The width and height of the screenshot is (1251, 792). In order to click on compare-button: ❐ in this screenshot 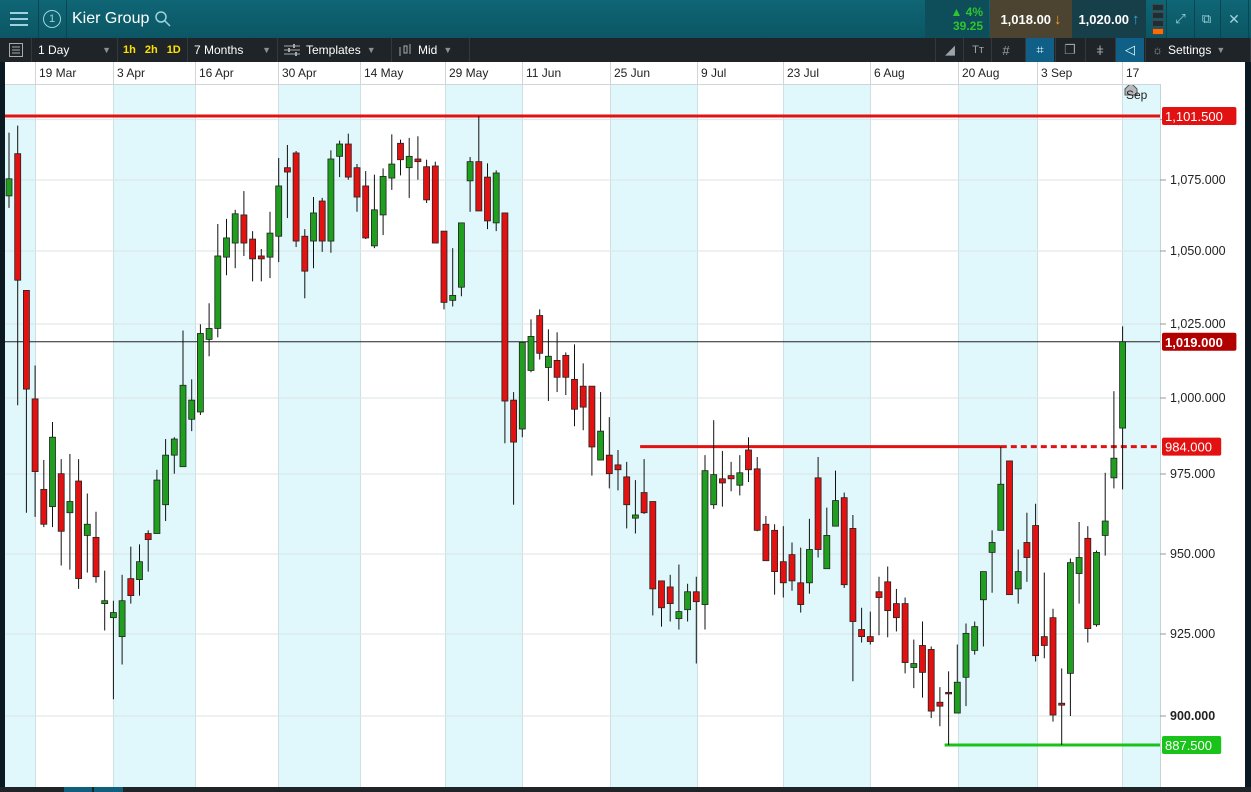, I will do `click(1069, 50)`.